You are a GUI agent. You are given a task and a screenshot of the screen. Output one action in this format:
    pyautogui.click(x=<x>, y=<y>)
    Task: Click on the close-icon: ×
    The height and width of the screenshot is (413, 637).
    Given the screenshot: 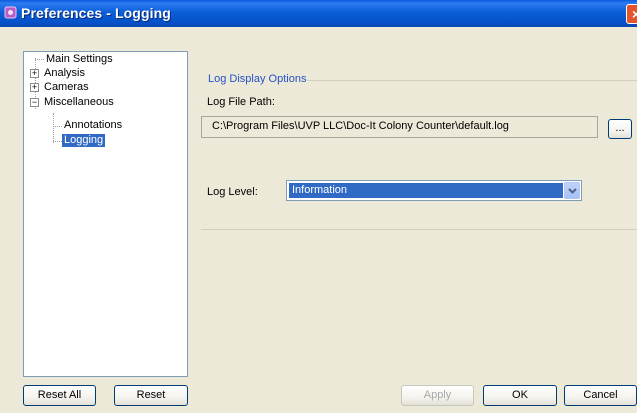 What is the action you would take?
    pyautogui.click(x=634, y=14)
    